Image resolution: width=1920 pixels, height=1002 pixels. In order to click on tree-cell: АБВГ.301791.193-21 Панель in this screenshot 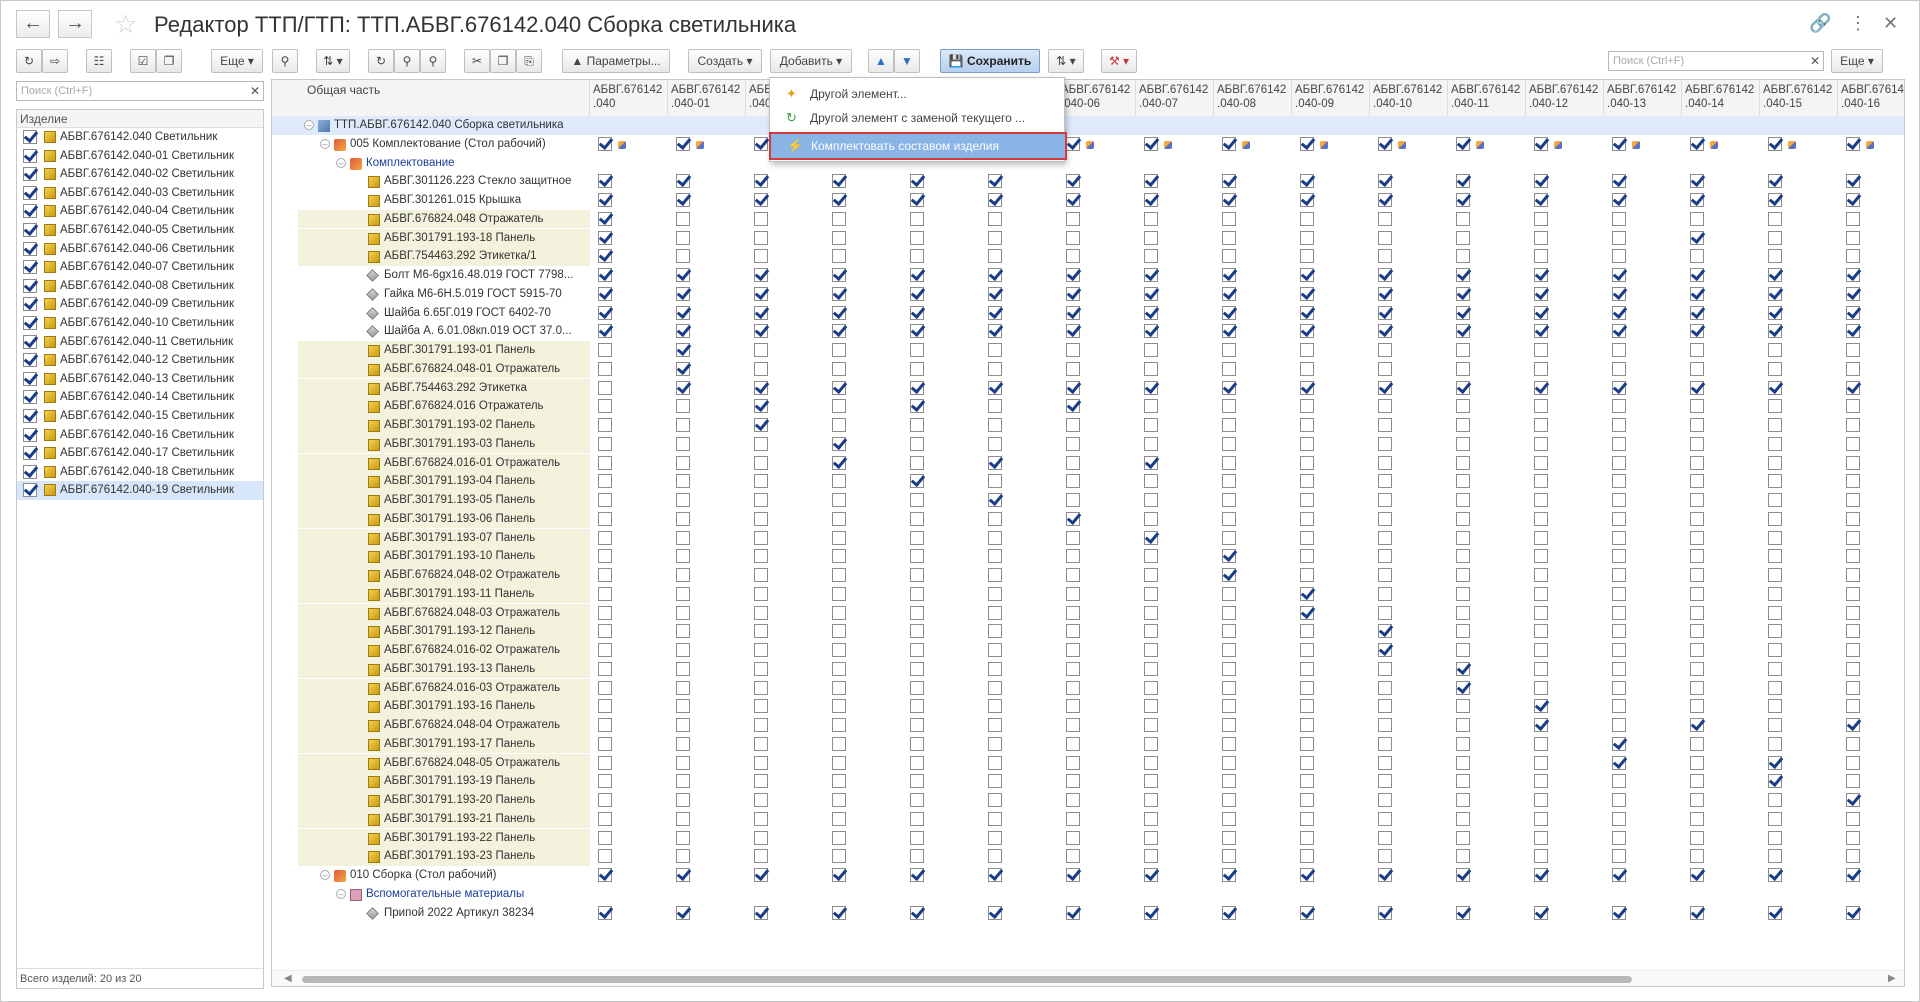, I will do `click(444, 819)`.